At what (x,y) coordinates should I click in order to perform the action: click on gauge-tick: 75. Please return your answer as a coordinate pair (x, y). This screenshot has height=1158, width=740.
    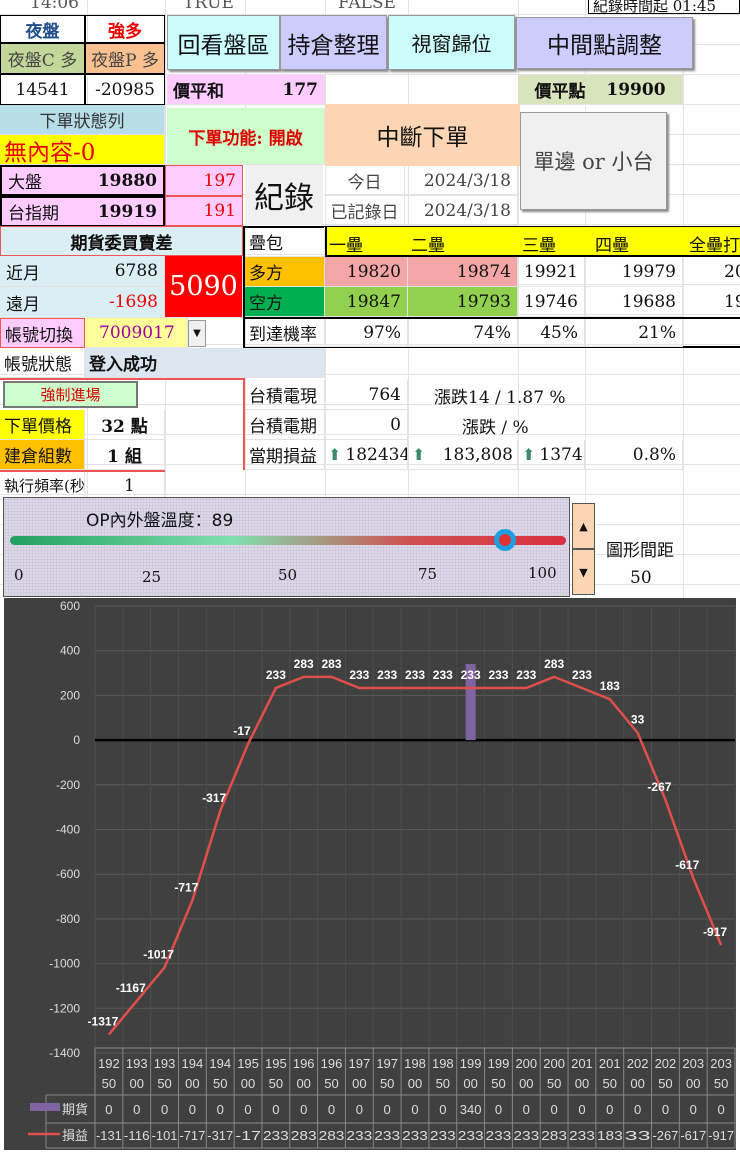
    Looking at the image, I should click on (428, 574).